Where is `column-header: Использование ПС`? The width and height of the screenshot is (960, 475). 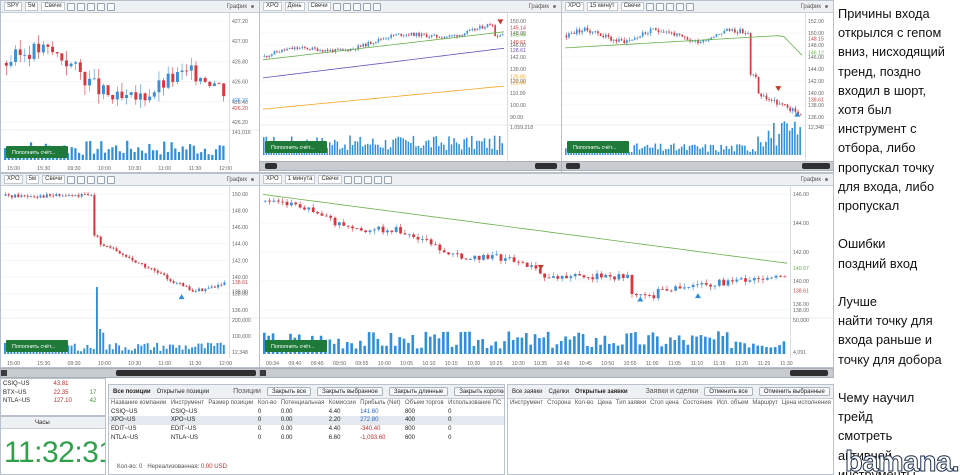
column-header: Использование ПС is located at coordinates (475, 403).